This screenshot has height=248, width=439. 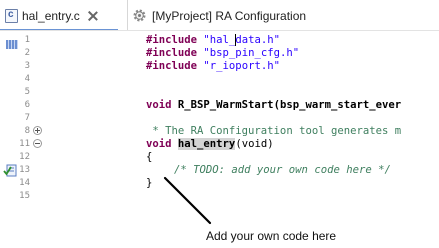 I want to click on close-brace: }, so click(x=149, y=183).